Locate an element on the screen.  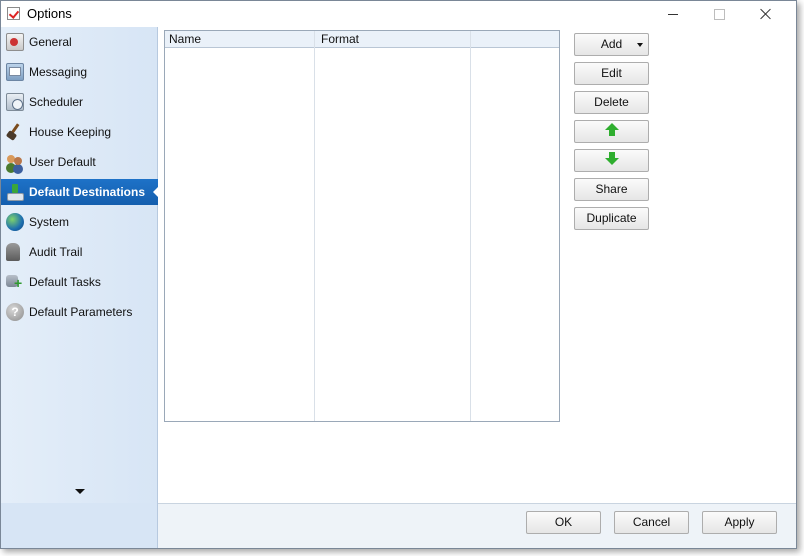
users-icon is located at coordinates (15, 162).